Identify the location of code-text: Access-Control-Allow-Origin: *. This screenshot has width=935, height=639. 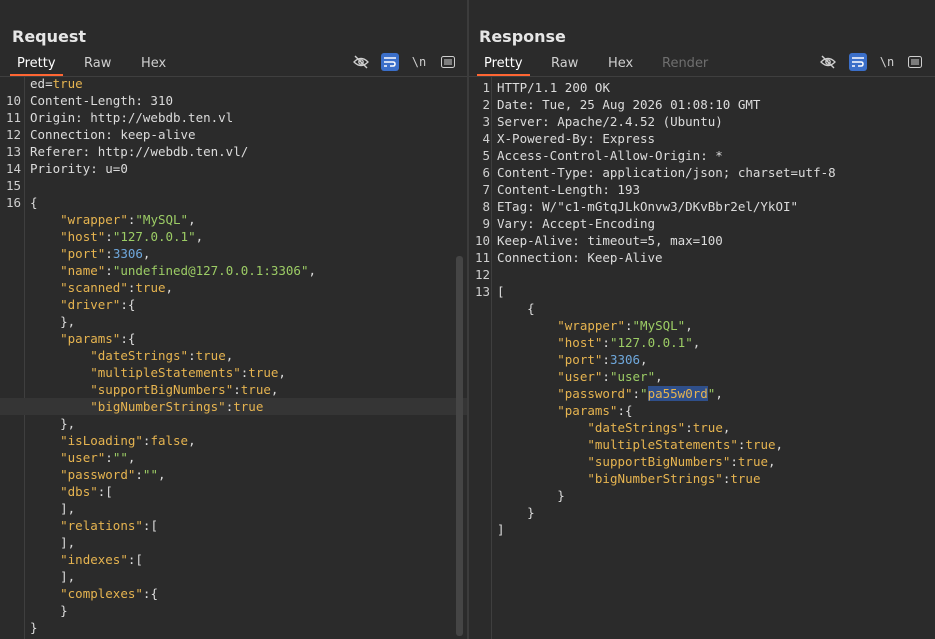
(610, 155).